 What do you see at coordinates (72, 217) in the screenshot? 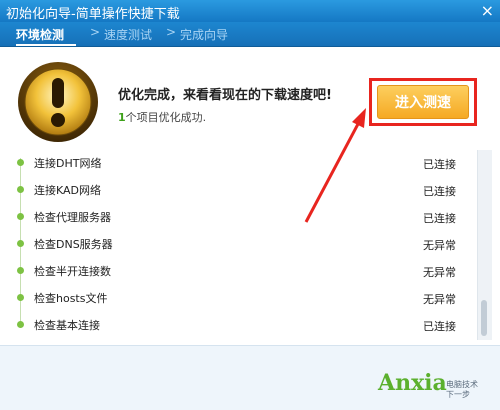
I see `check-label: 检查代理服务器` at bounding box center [72, 217].